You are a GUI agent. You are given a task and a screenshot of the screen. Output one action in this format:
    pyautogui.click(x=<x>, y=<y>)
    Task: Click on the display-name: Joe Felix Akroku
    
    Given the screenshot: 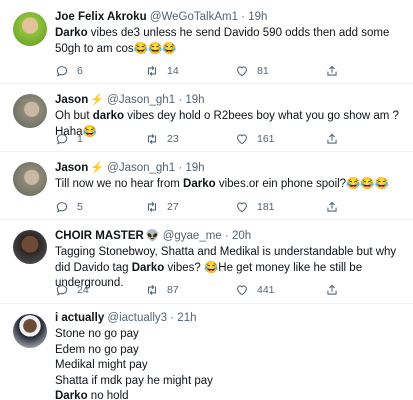 What is the action you would take?
    pyautogui.click(x=101, y=17)
    